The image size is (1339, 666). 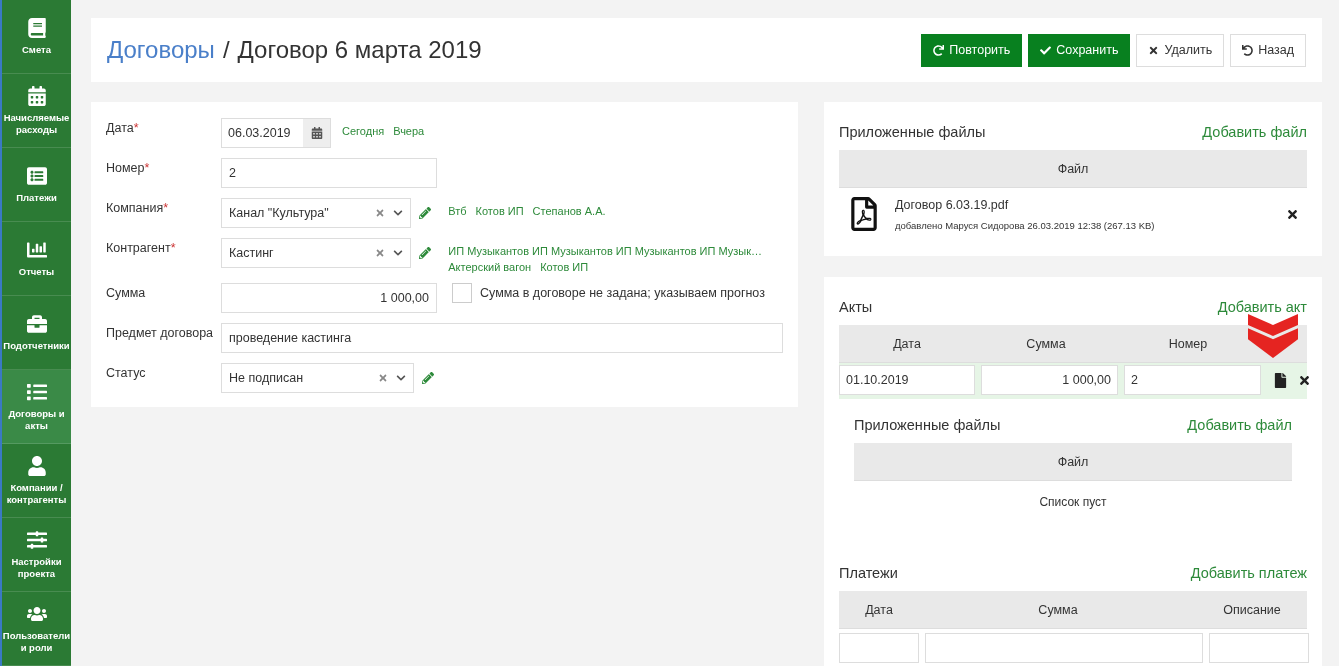 I want to click on date-field: 01.10.2019, so click(x=907, y=380).